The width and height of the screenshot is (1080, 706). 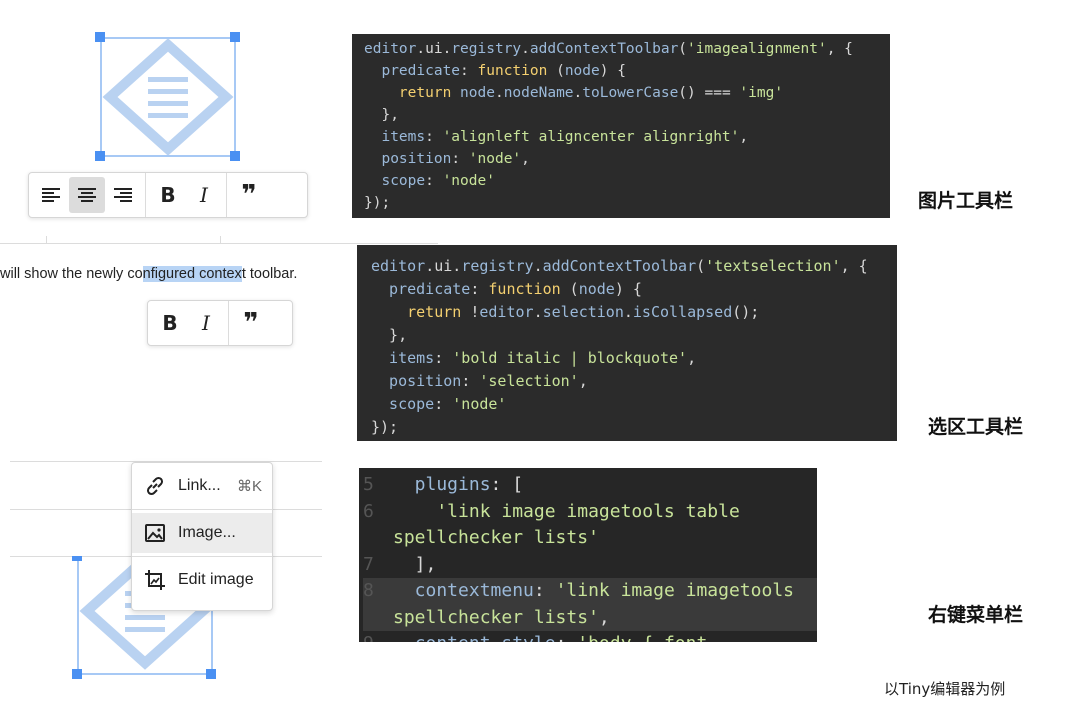 I want to click on blockquote-icon: ❞, so click(x=249, y=195).